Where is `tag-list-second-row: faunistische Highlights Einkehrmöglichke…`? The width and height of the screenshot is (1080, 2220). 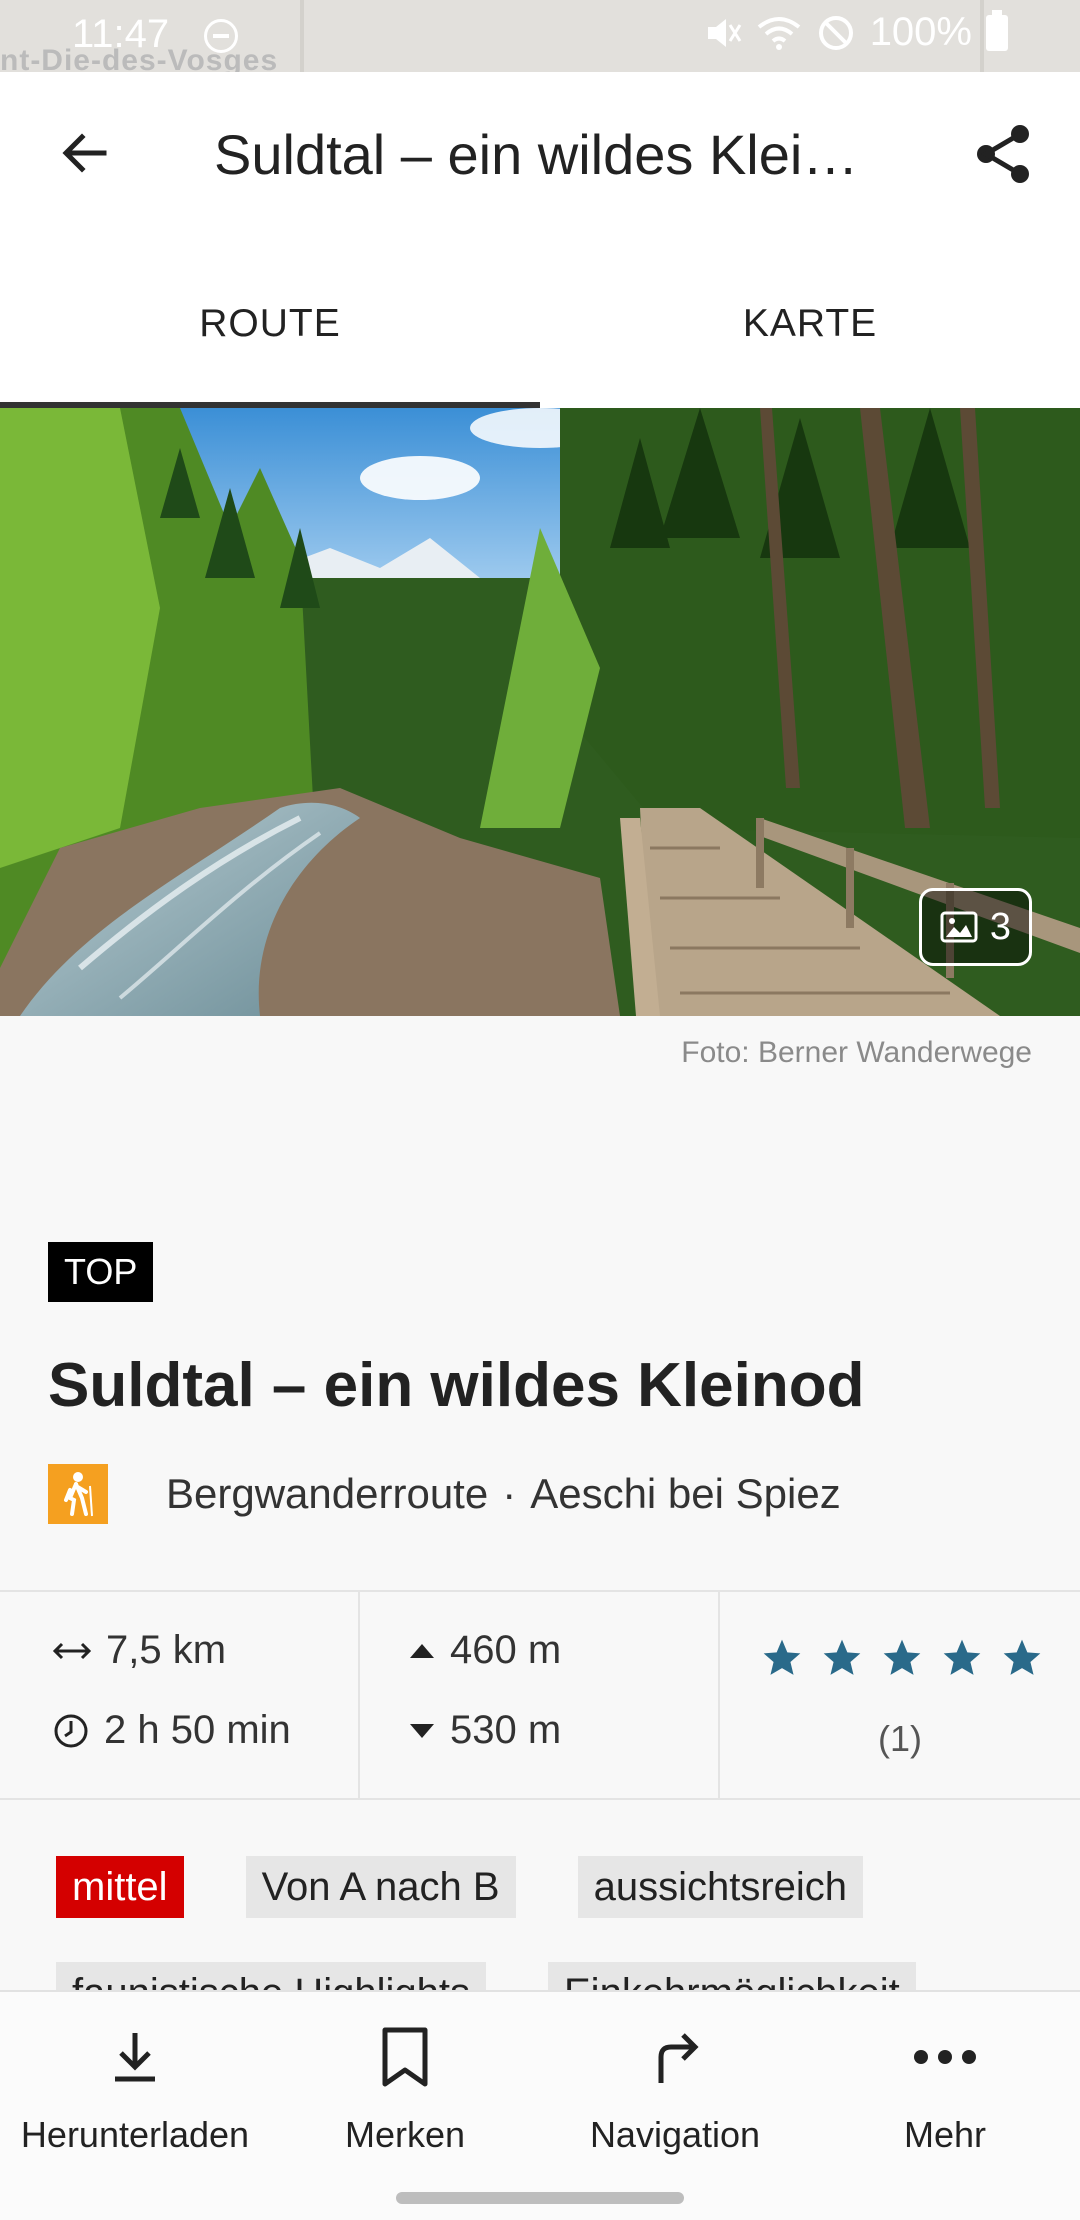 tag-list-second-row: faunistische Highlights Einkehrmöglichke… is located at coordinates (486, 1977).